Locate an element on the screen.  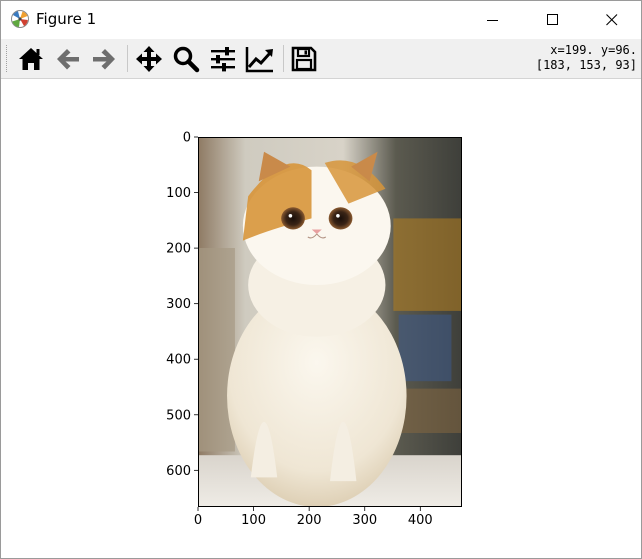
minimize-icon is located at coordinates (492, 20).